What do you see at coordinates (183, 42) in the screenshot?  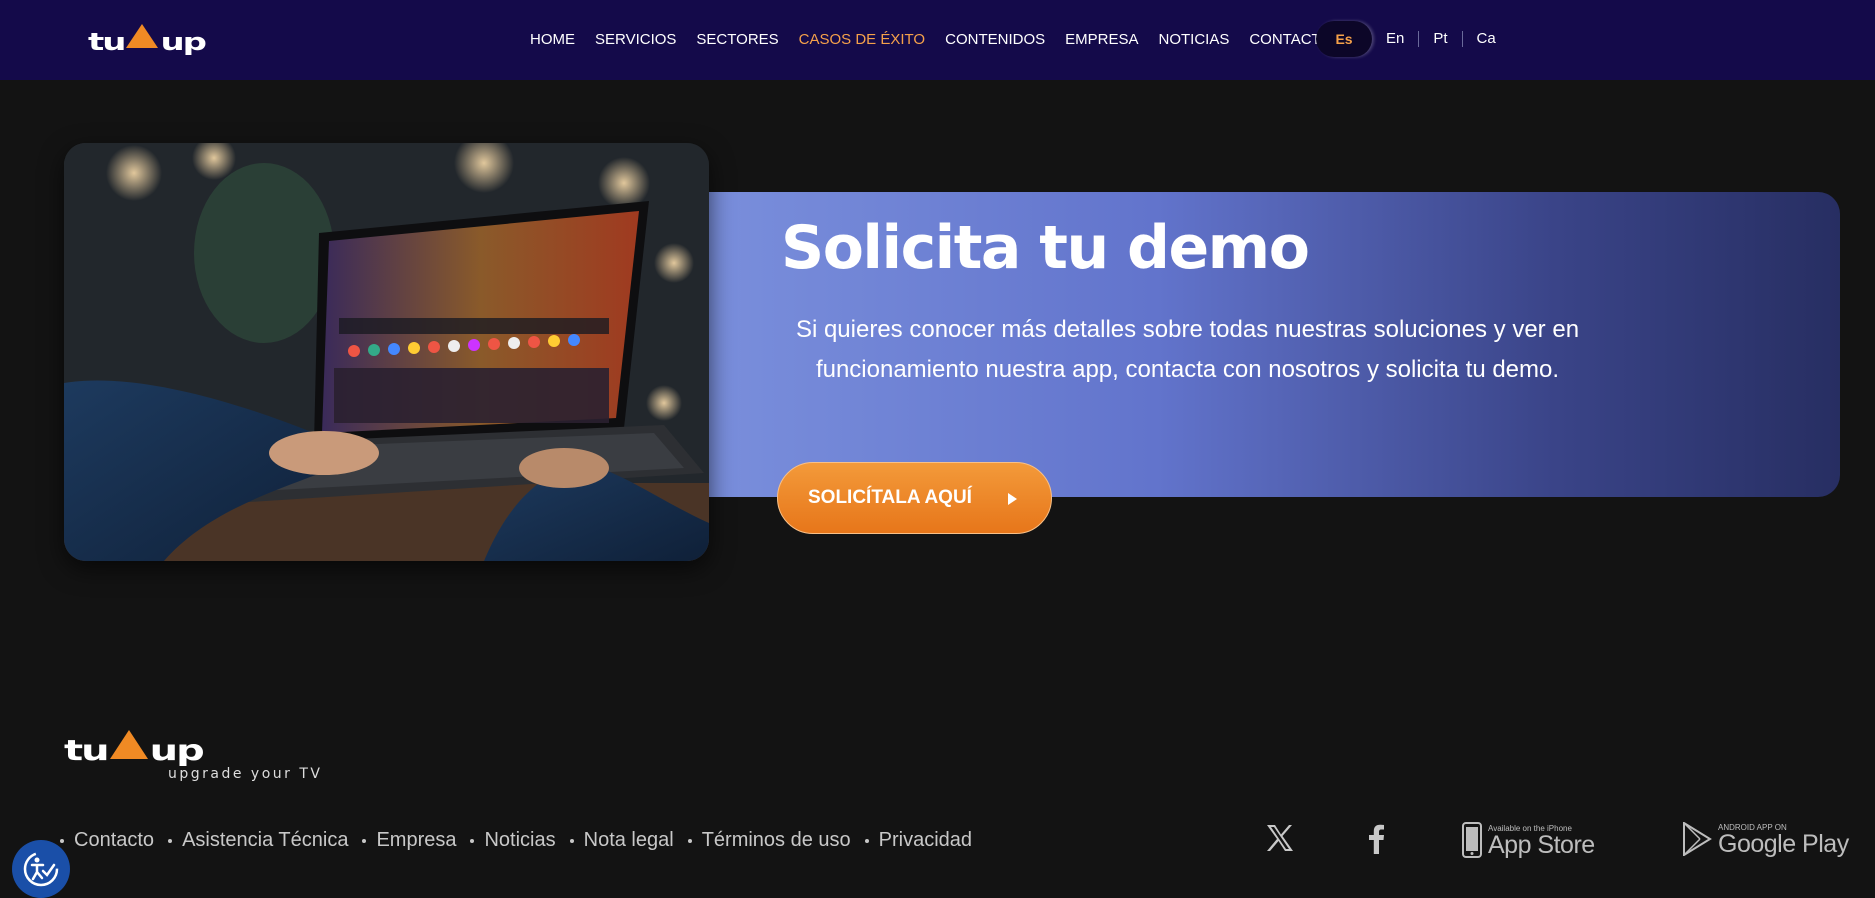 I see `logo-text-right: up` at bounding box center [183, 42].